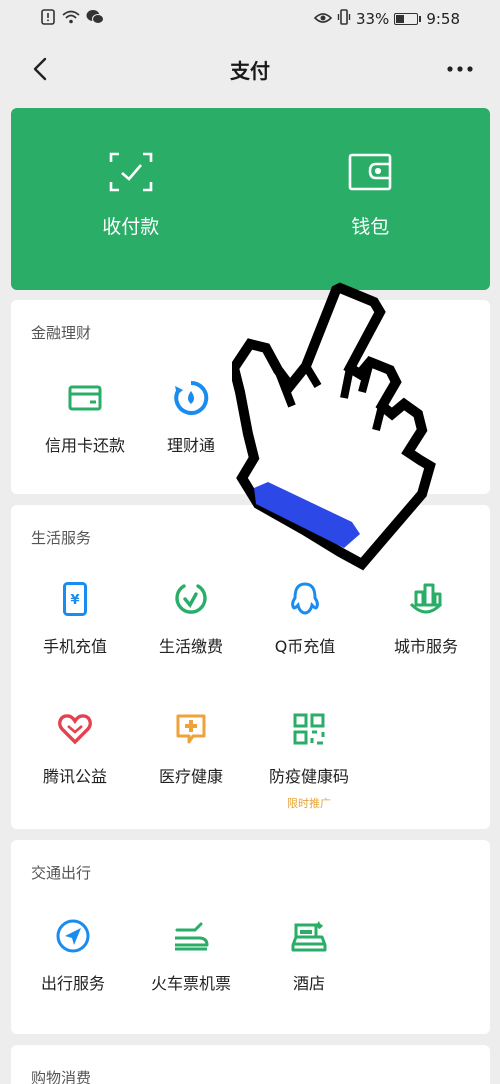  Describe the element at coordinates (131, 199) in the screenshot. I see `receive-pay-button: 收付款` at that location.